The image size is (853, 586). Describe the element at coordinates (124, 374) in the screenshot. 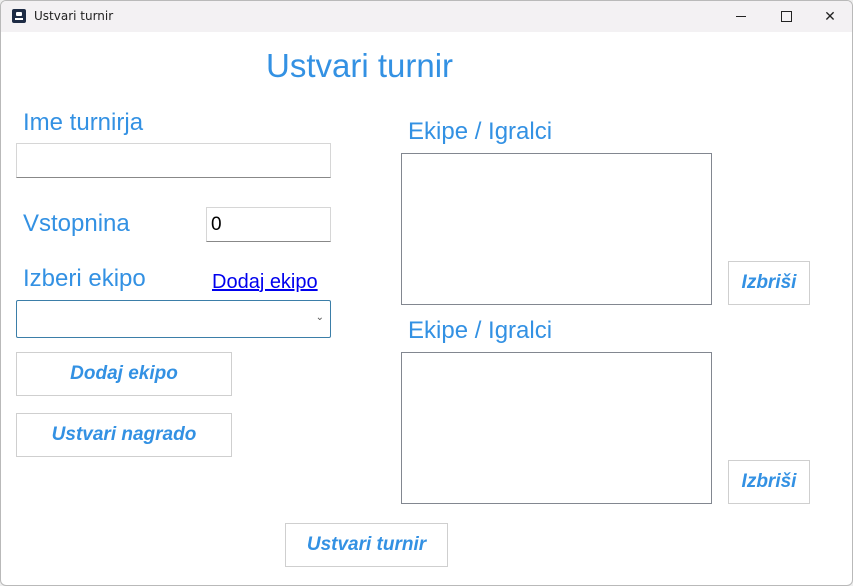

I see `add-team-button: Dodaj ekipo` at that location.